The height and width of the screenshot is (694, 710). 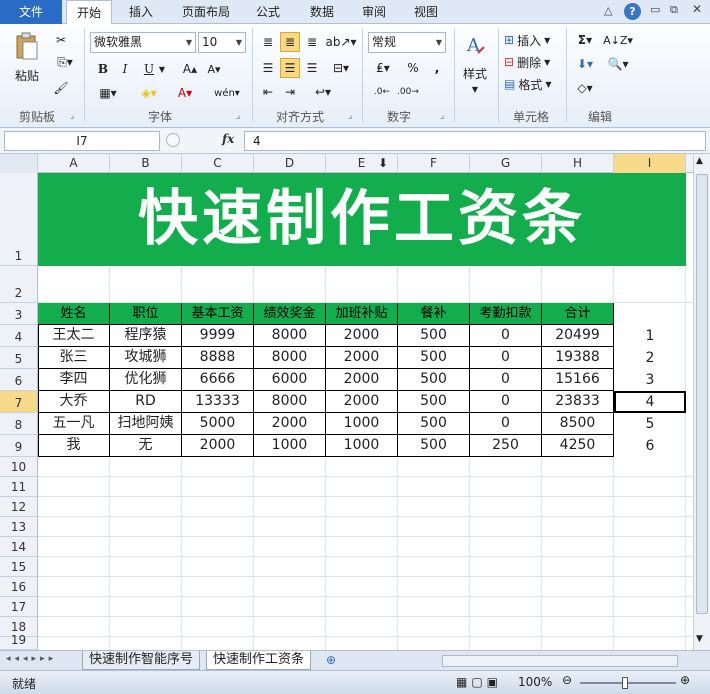 I want to click on tab-review: 审阅, so click(x=374, y=12).